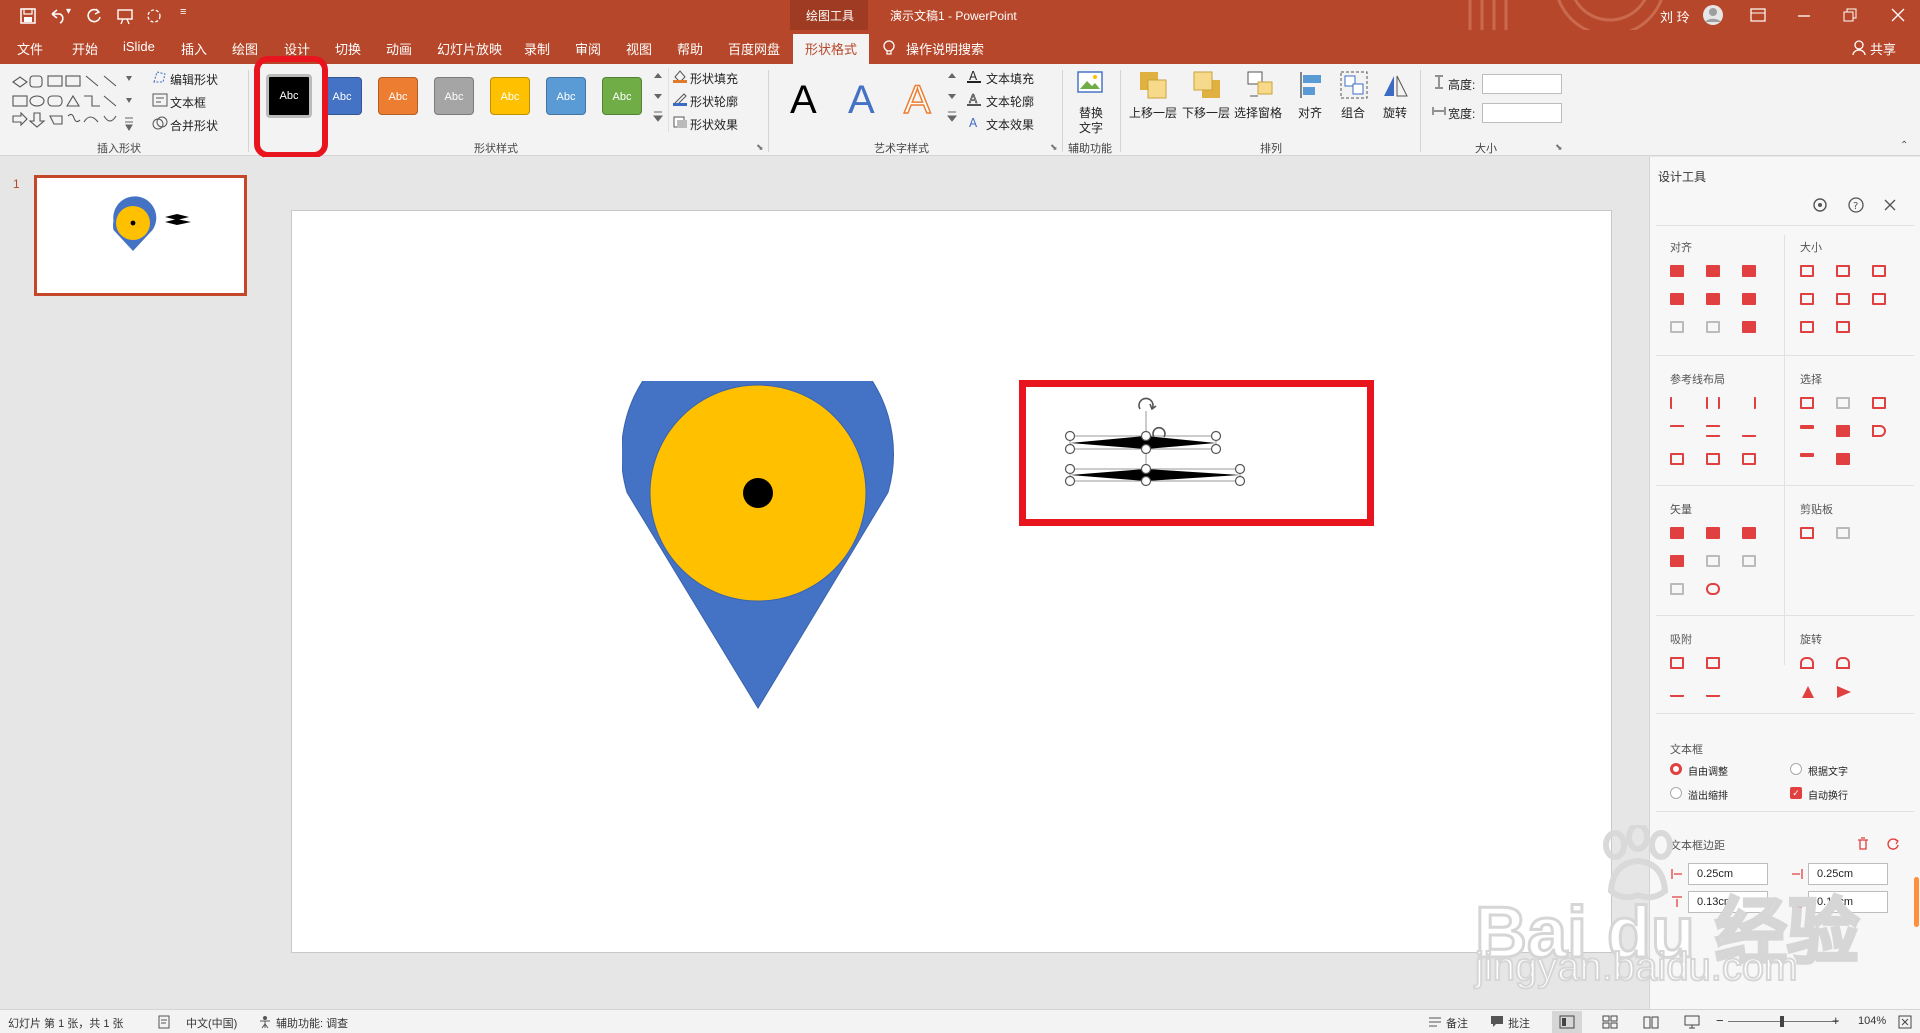  I want to click on ribbon-display-options-icon, so click(1758, 15).